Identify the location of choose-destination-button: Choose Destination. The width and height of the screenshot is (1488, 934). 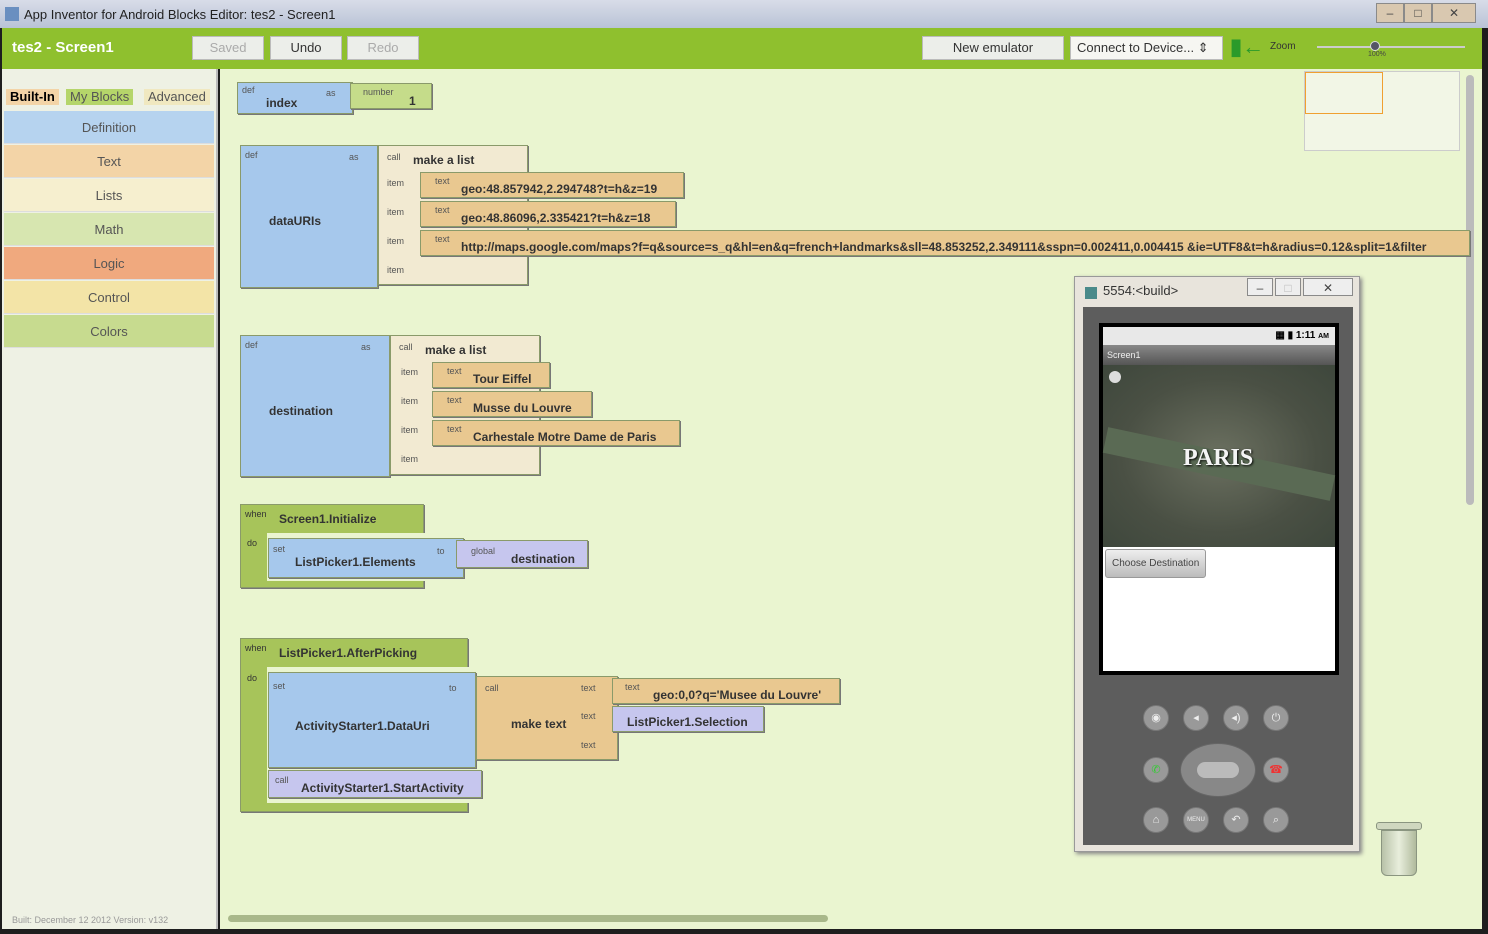
(1156, 563).